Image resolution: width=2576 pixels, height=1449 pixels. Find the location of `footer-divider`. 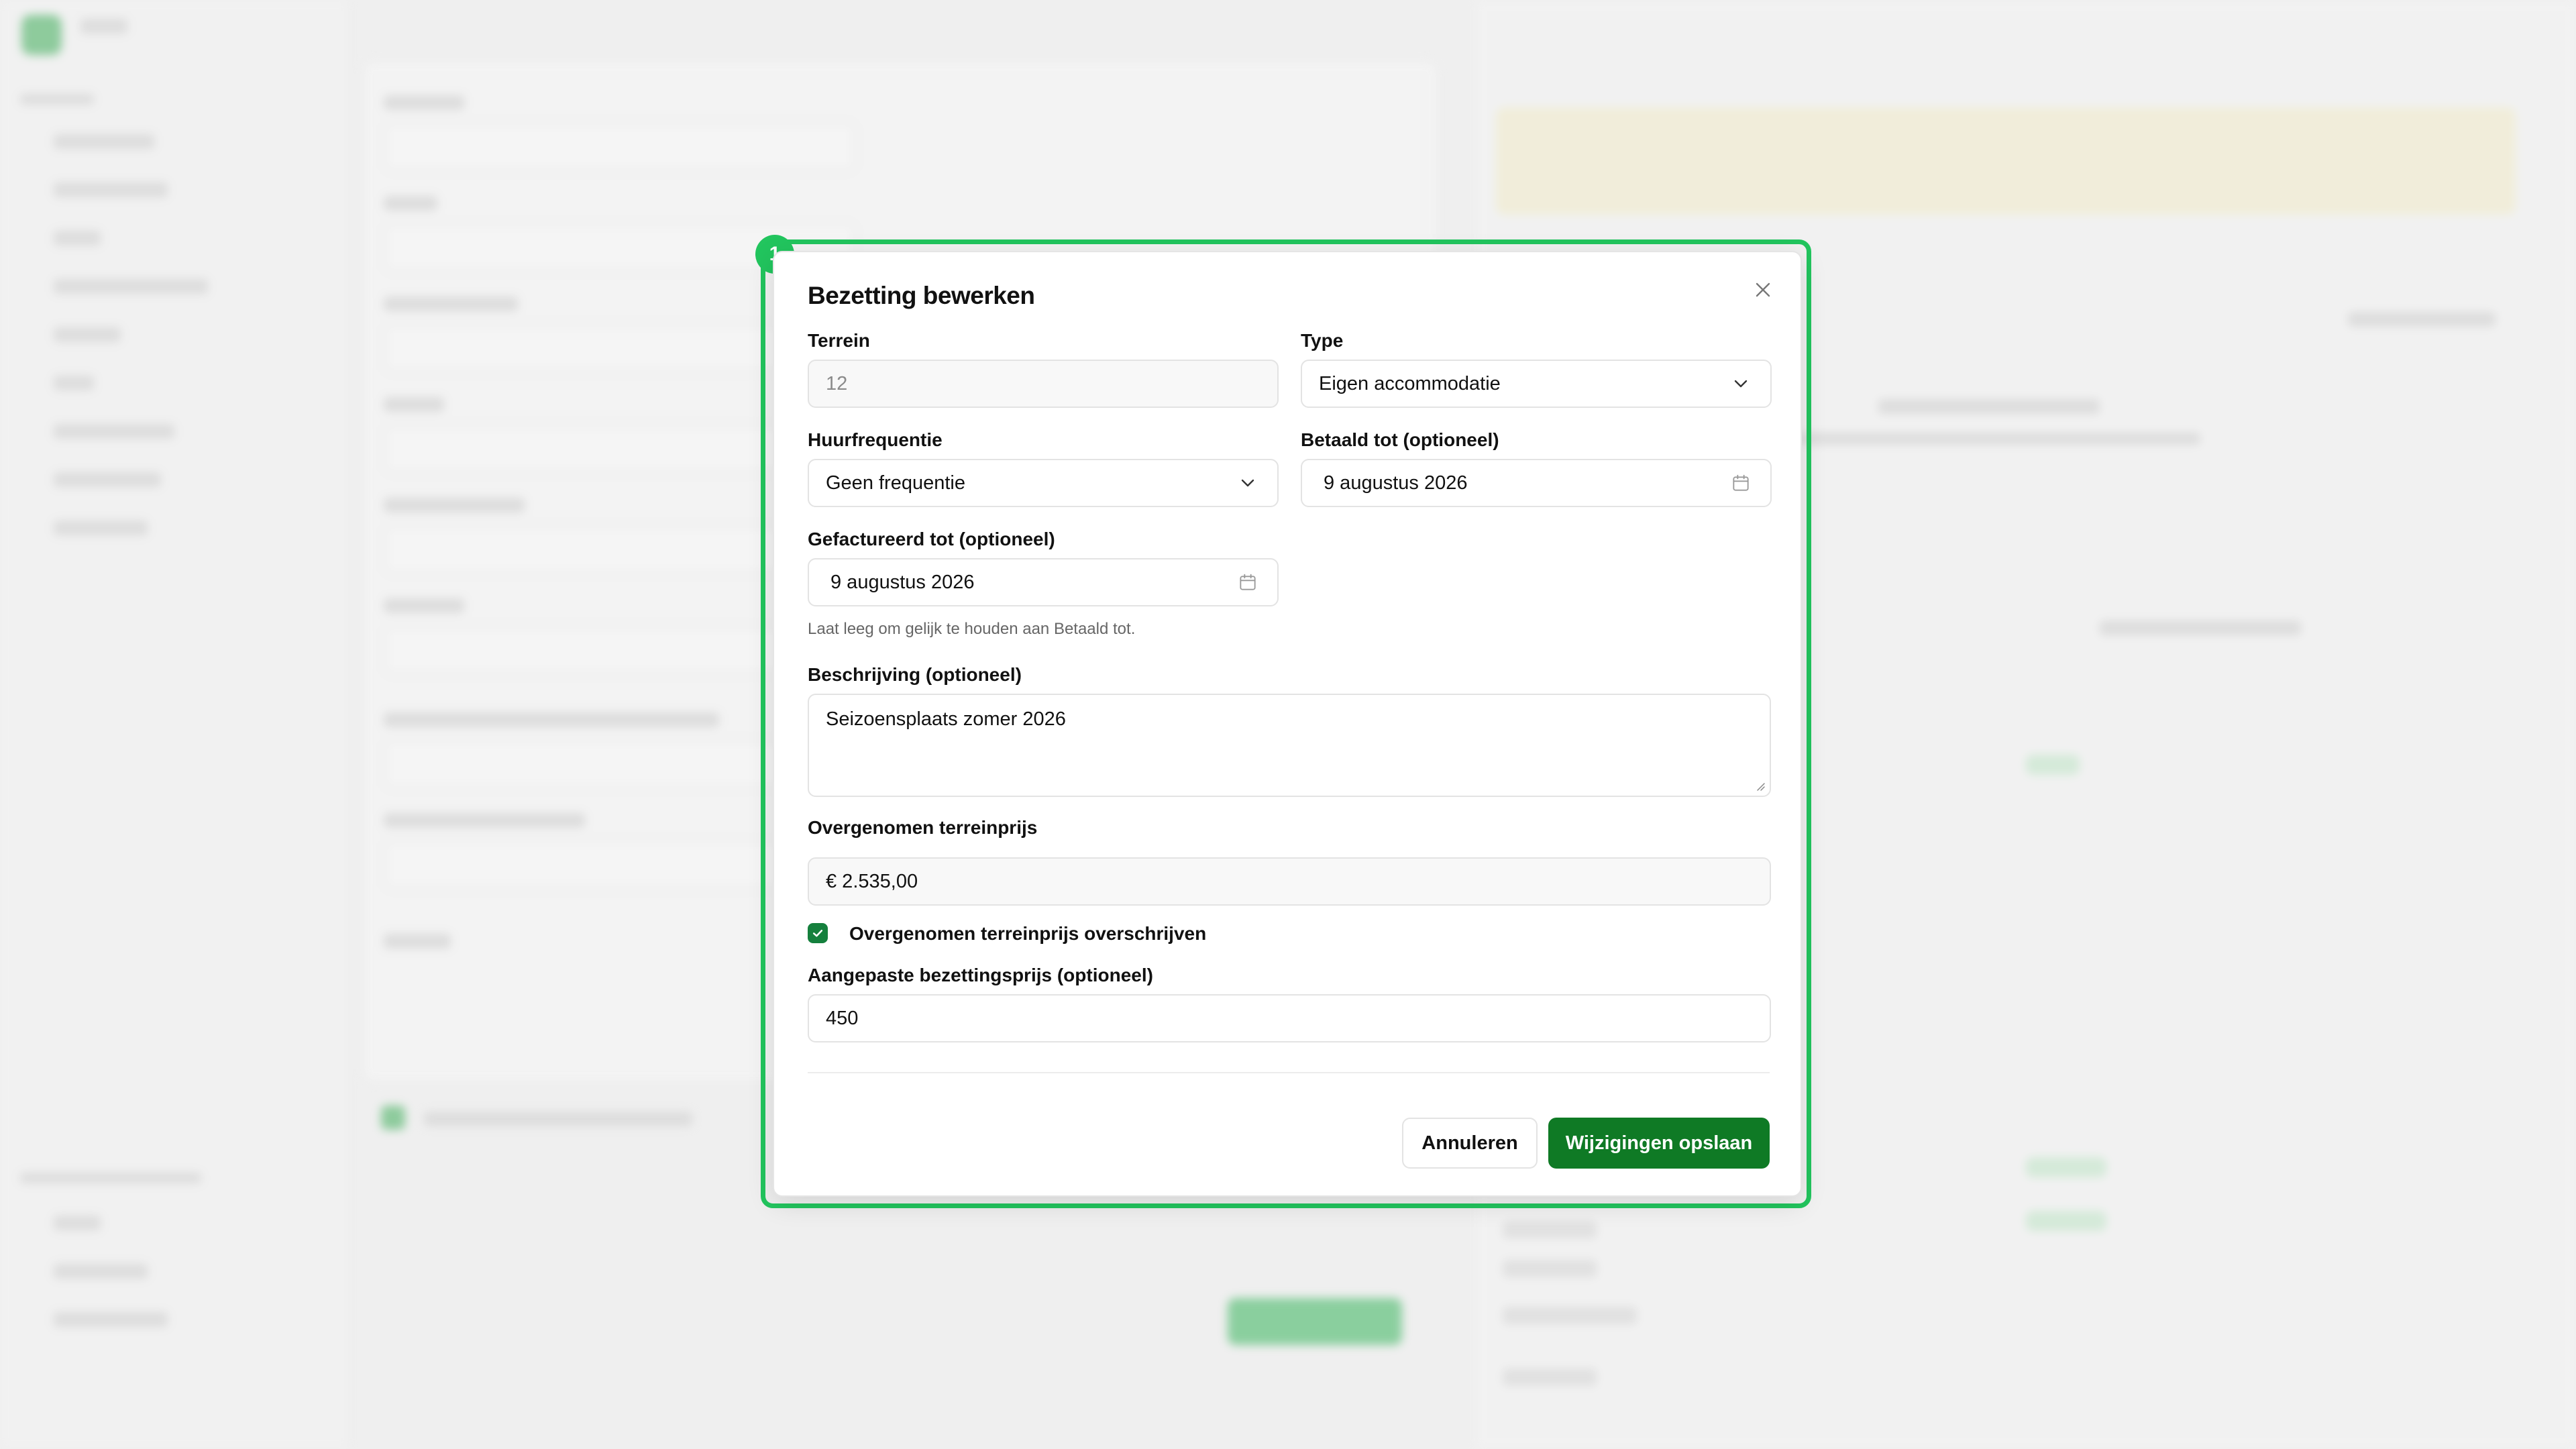

footer-divider is located at coordinates (1289, 1072).